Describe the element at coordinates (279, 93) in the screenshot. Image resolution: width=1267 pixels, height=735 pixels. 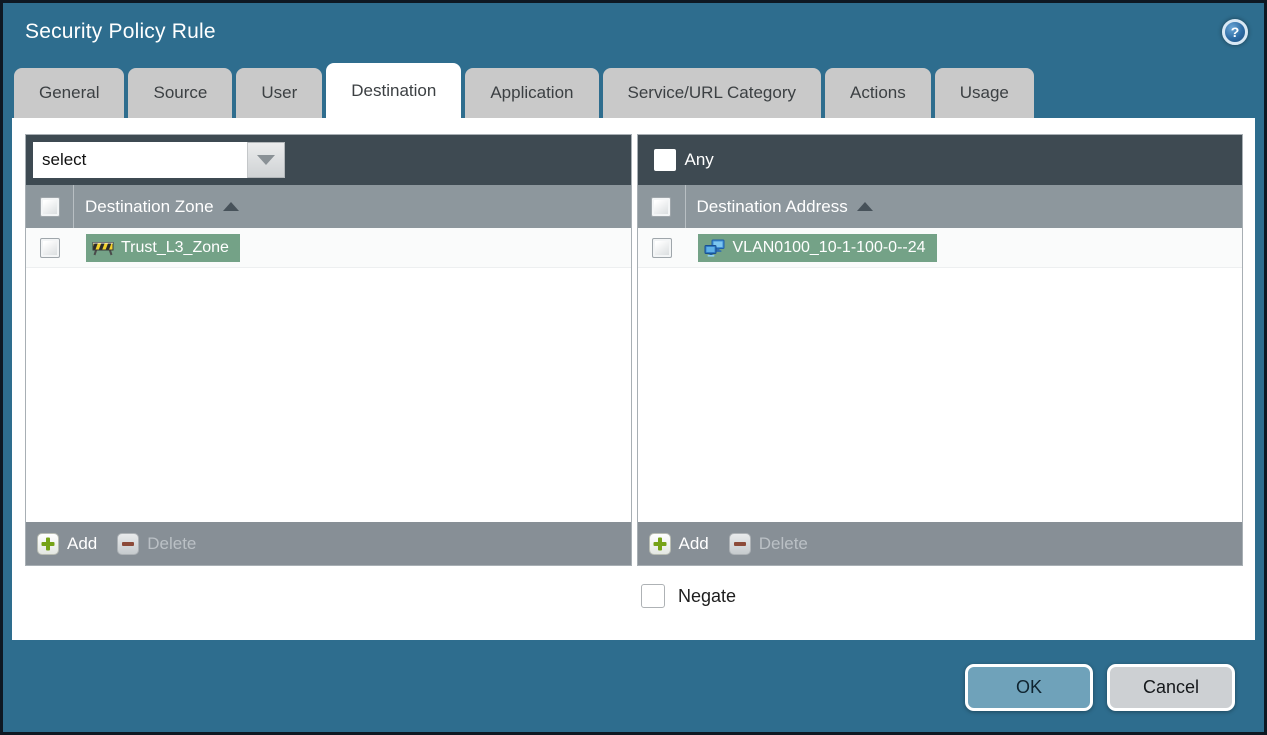
I see `tab-user: User` at that location.